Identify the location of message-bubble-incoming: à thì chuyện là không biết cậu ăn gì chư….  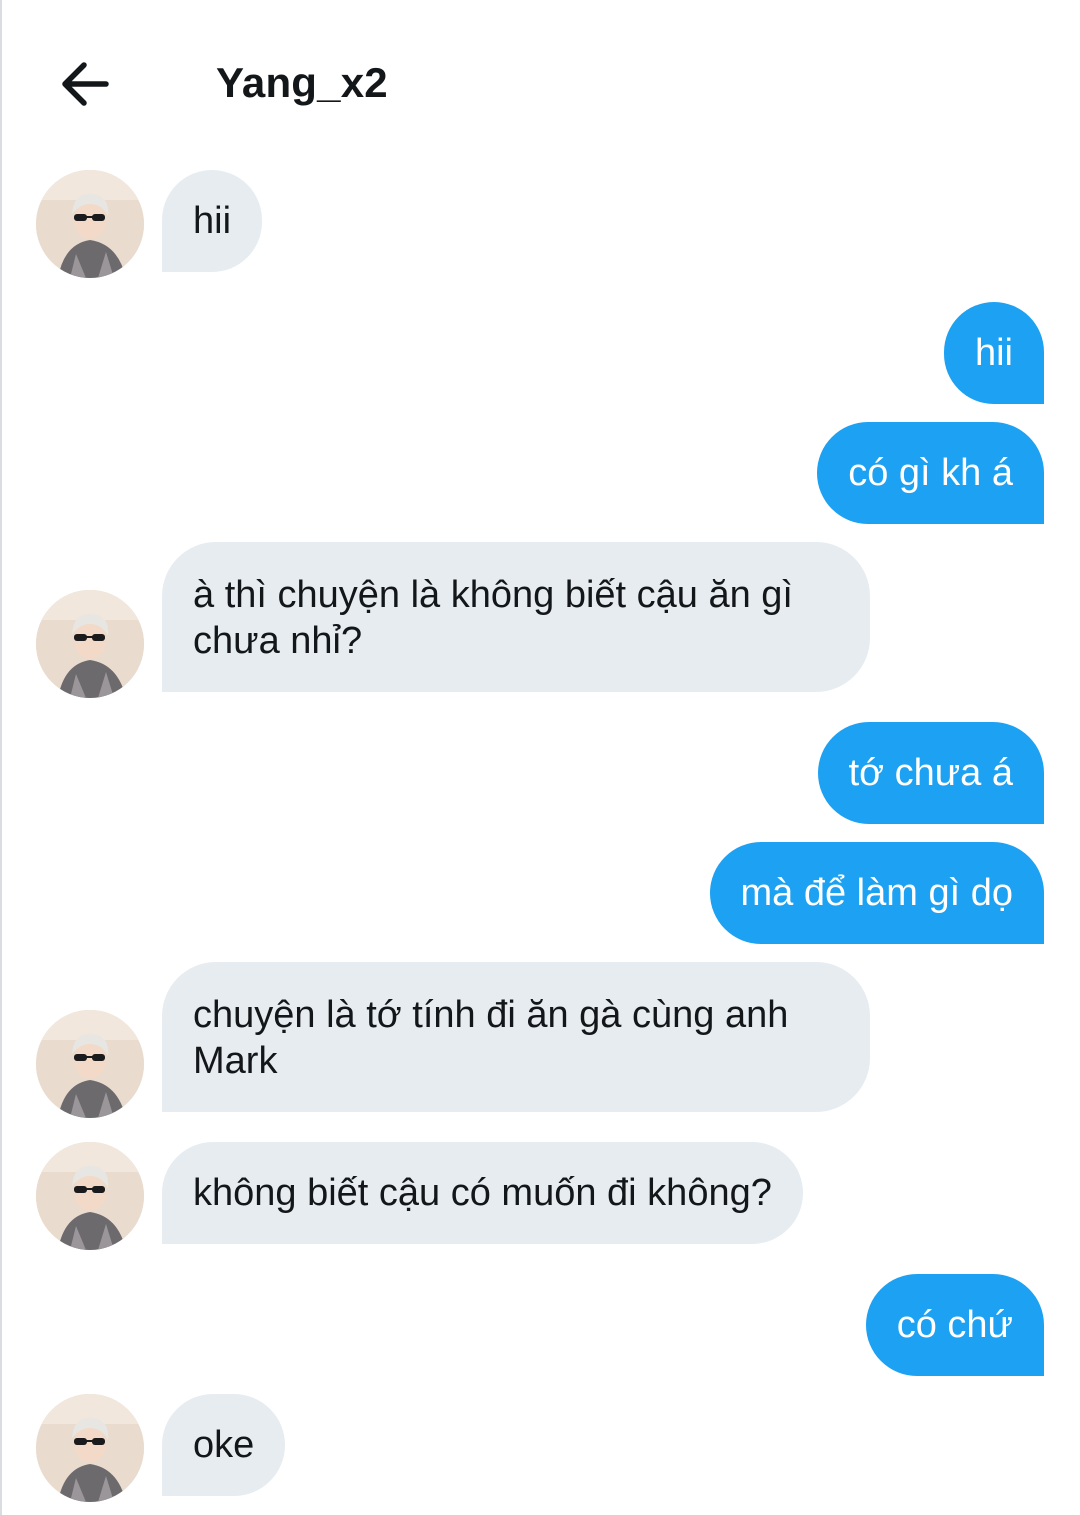
(516, 617).